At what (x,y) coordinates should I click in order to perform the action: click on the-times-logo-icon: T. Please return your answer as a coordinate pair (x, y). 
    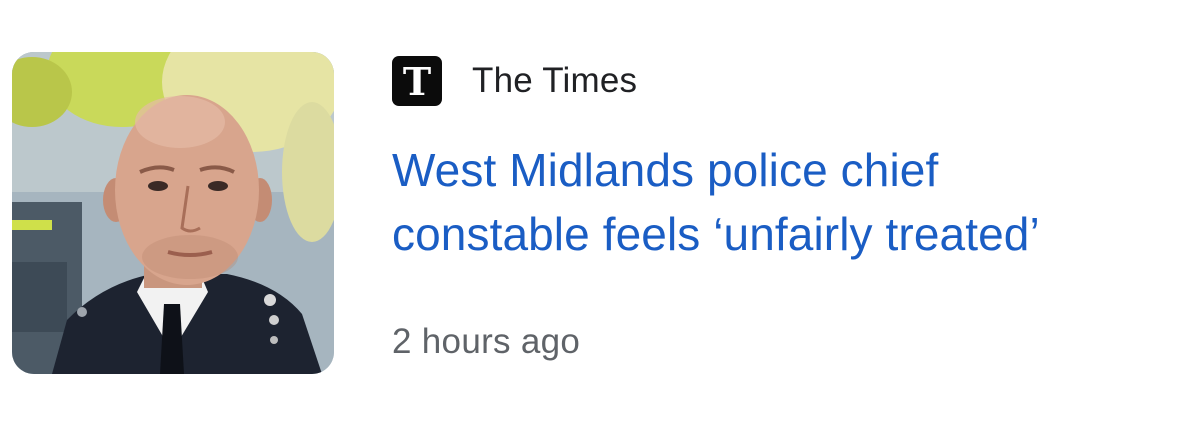
    Looking at the image, I should click on (417, 81).